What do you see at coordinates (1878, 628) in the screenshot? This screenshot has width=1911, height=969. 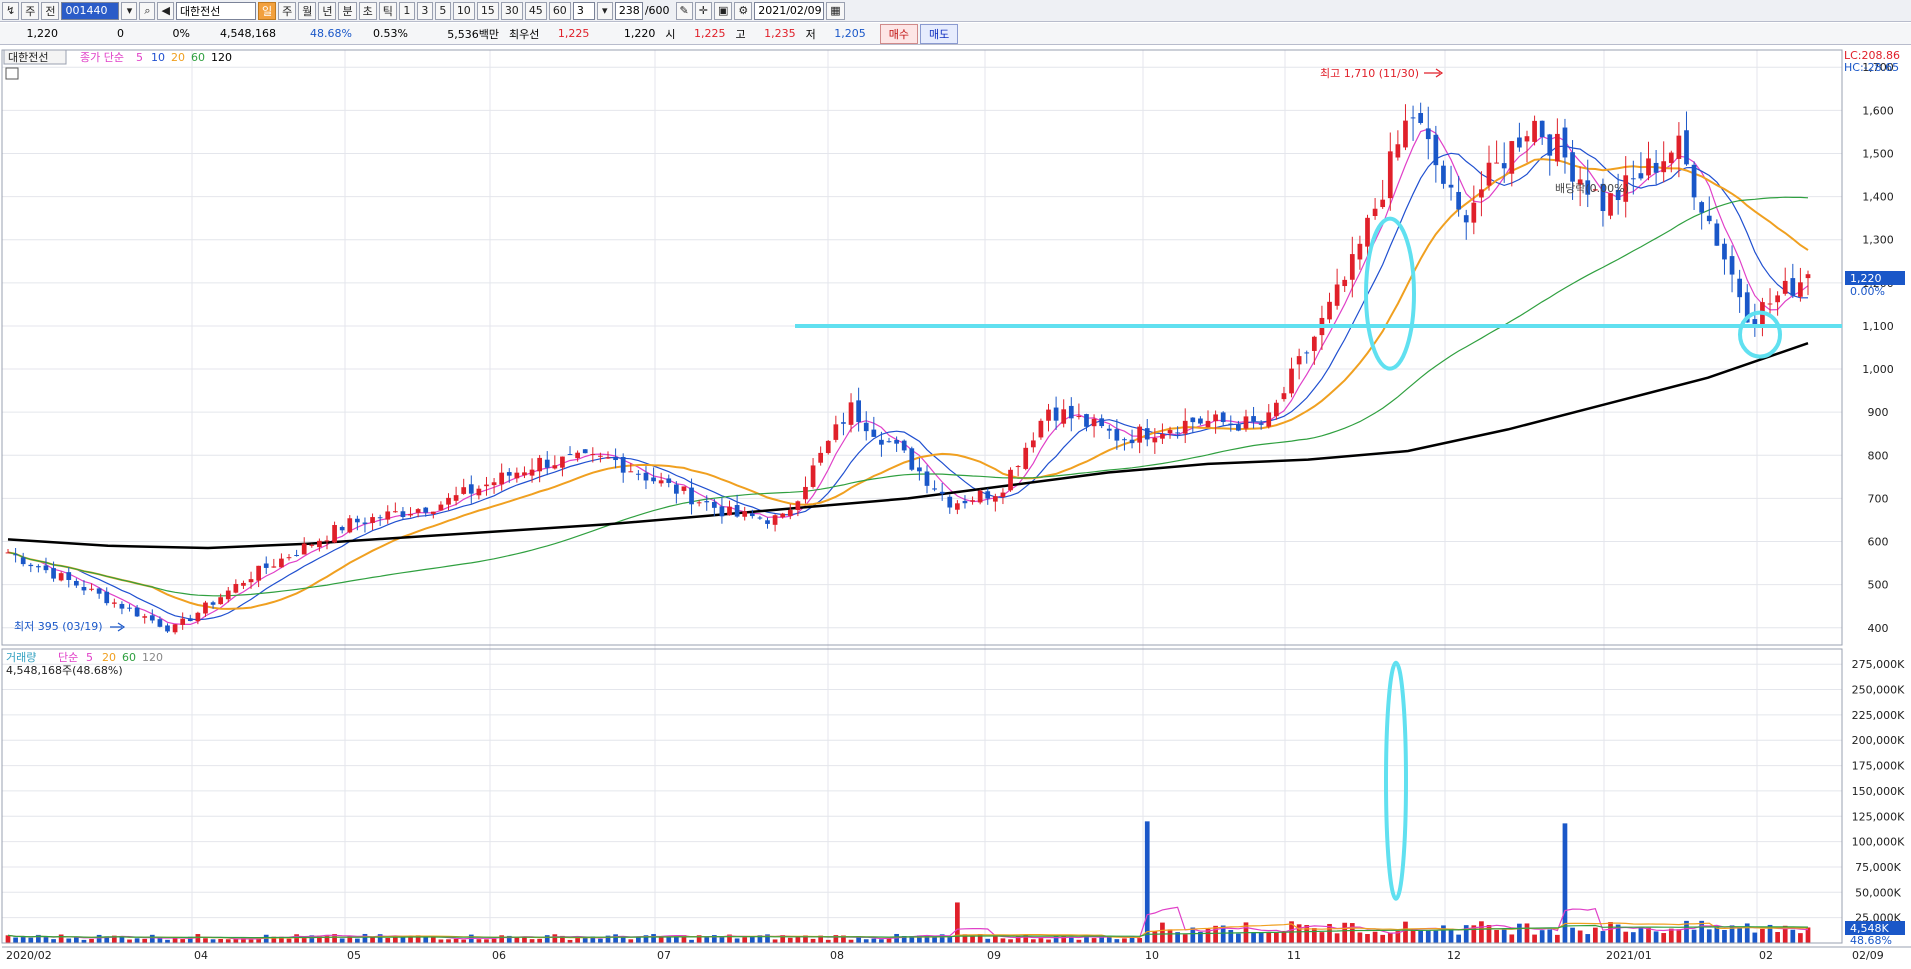 I see `price-tick-label: 400` at bounding box center [1878, 628].